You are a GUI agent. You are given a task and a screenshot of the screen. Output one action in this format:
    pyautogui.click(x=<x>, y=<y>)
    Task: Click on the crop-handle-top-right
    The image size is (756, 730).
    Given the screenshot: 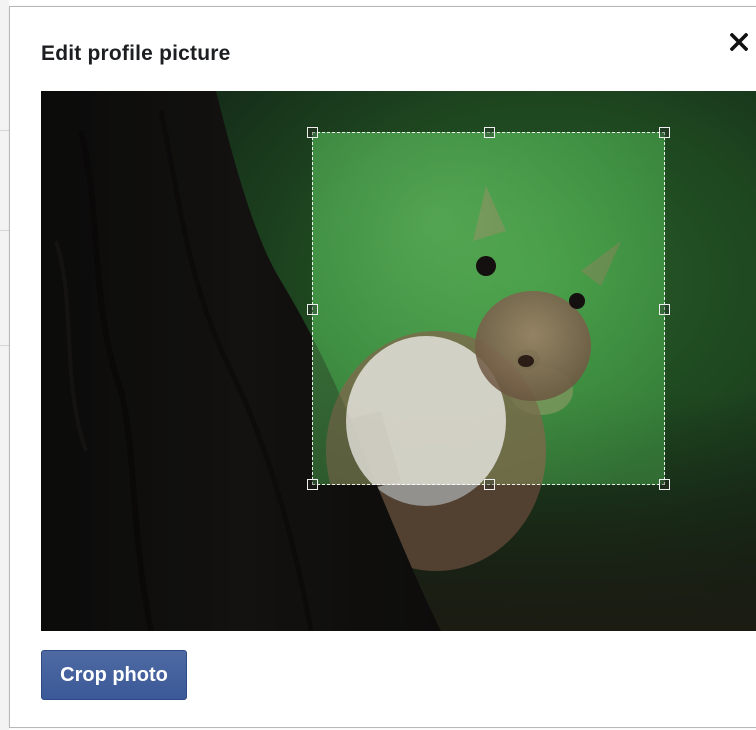 What is the action you would take?
    pyautogui.click(x=664, y=132)
    